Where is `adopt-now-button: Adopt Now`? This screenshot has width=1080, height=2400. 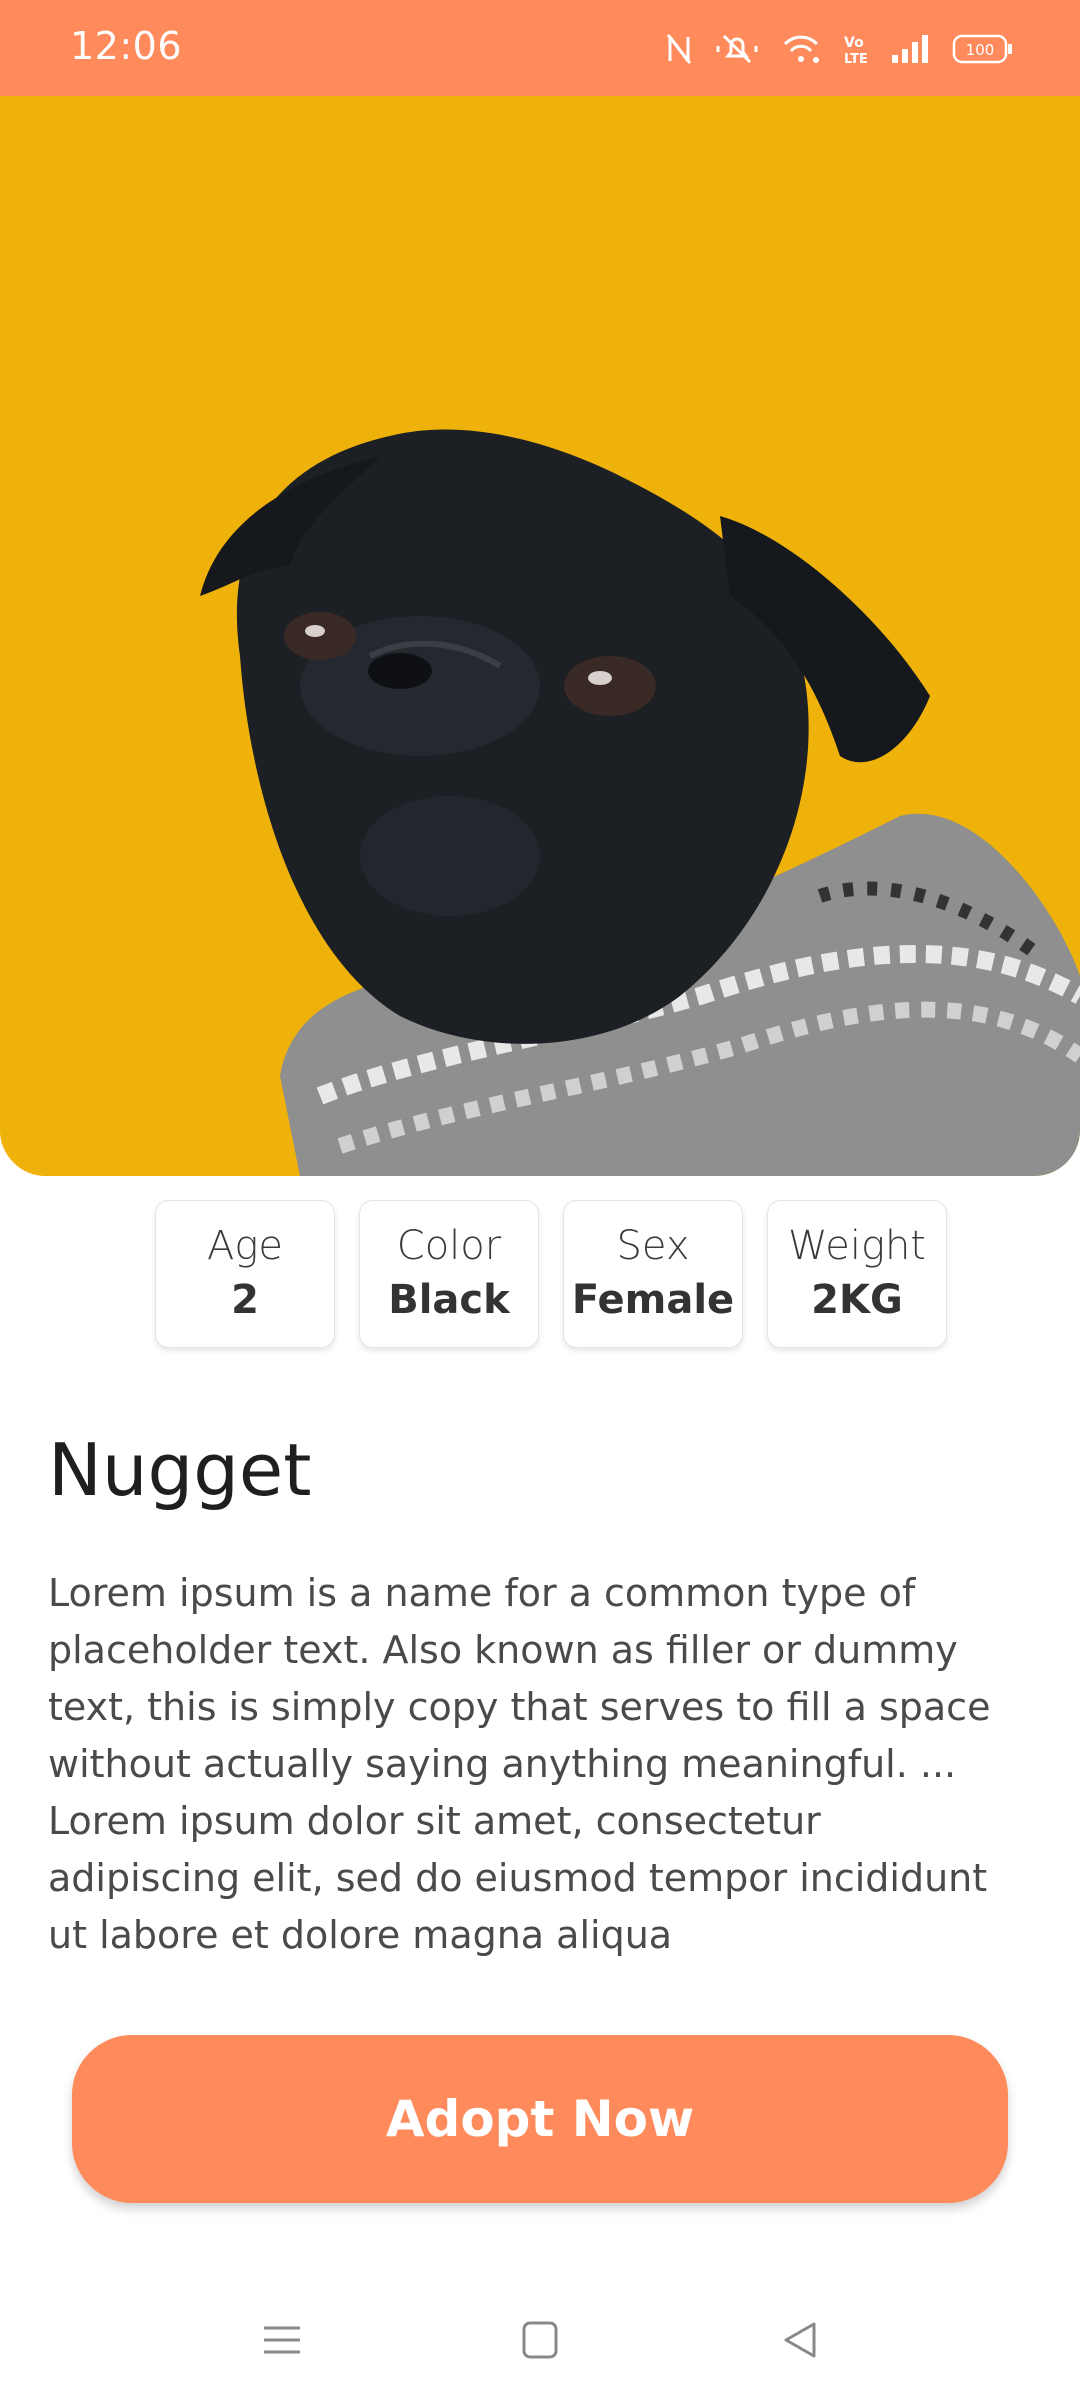
adopt-now-button: Adopt Now is located at coordinates (540, 2119).